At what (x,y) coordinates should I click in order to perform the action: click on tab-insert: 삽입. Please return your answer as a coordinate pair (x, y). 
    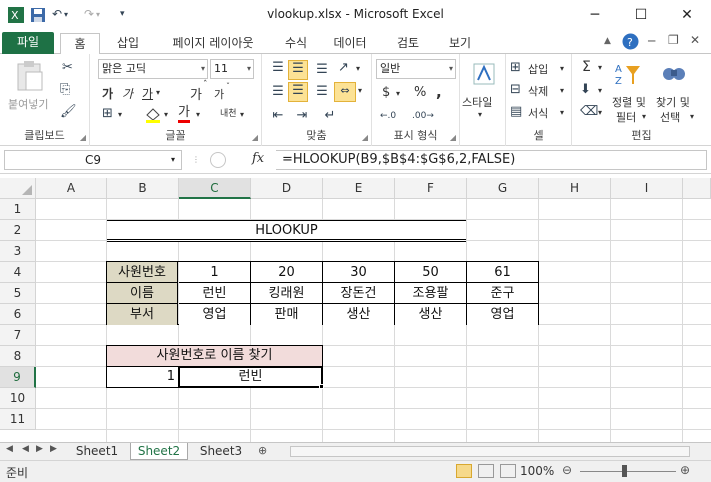
    Looking at the image, I should click on (128, 43).